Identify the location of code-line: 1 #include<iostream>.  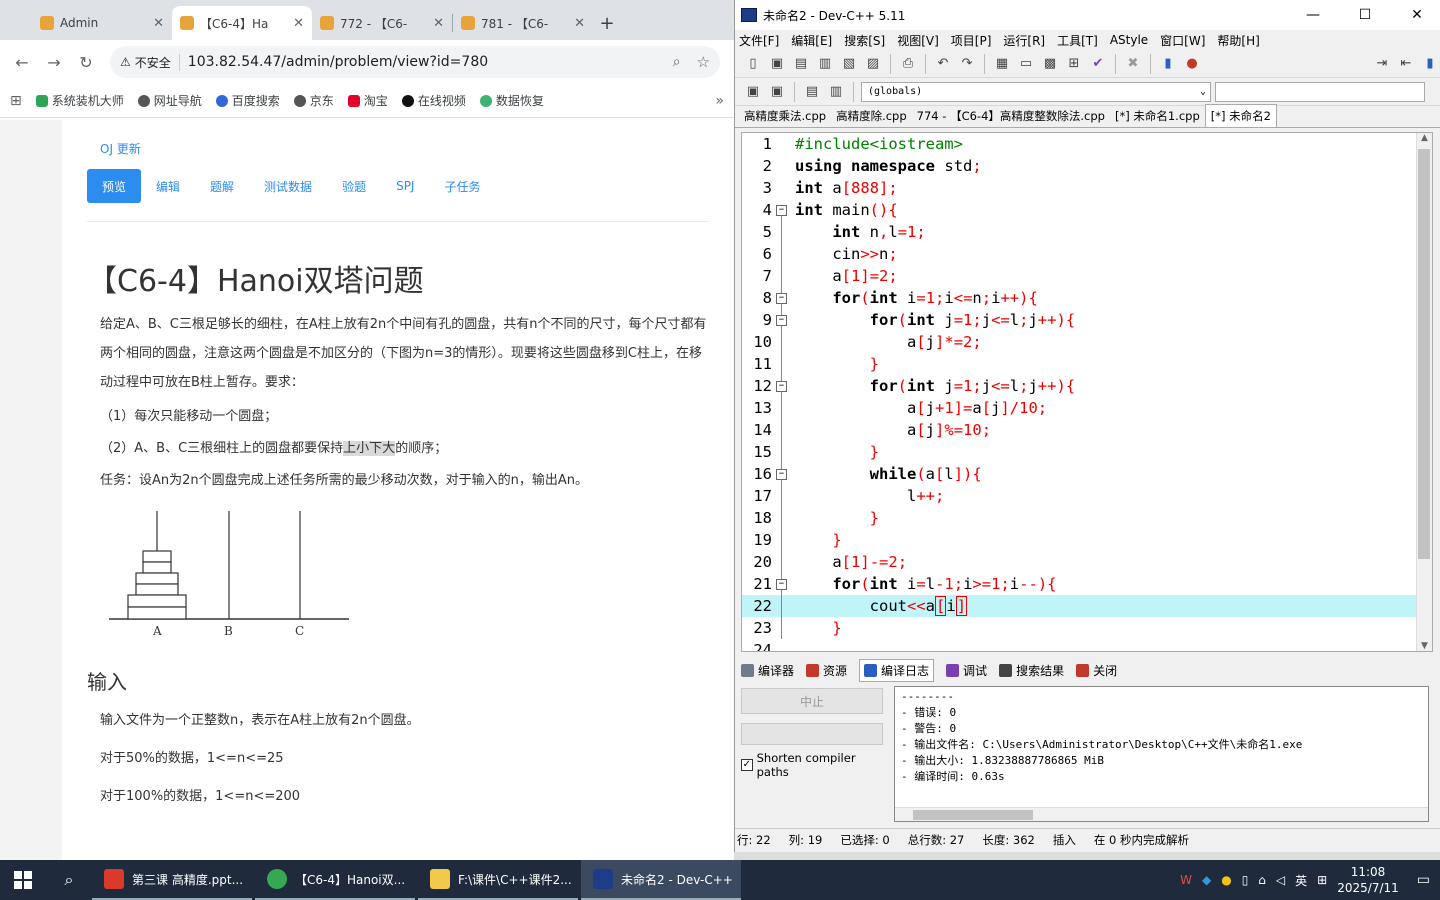
(1080, 144).